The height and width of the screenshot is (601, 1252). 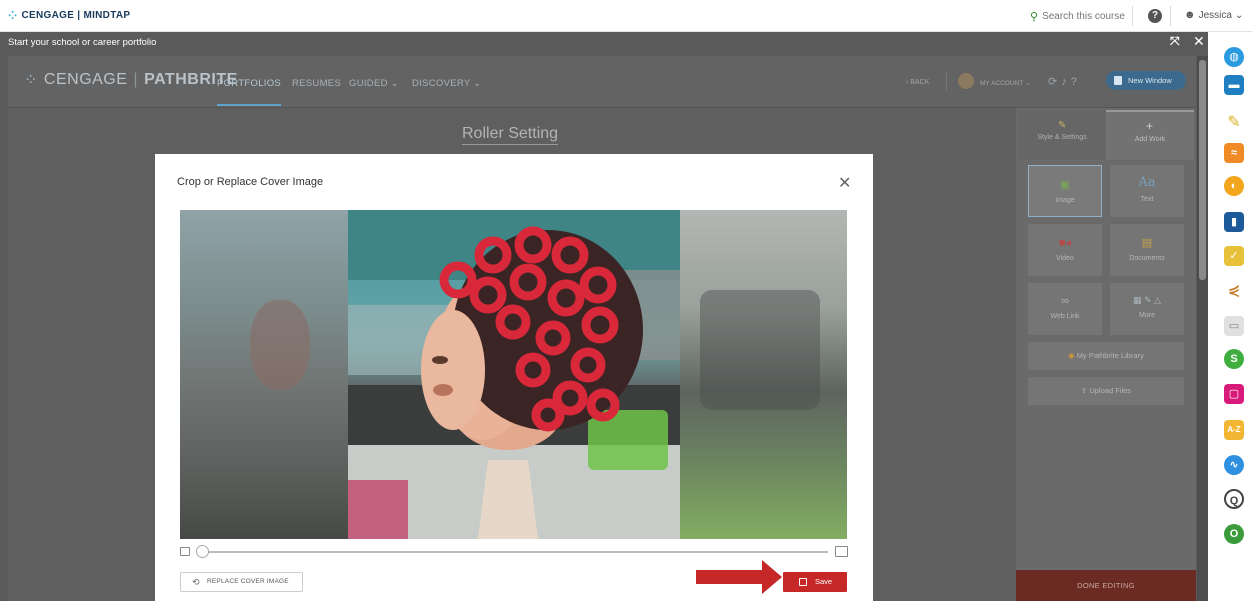 I want to click on upload-icon: ⇪, so click(x=1084, y=390).